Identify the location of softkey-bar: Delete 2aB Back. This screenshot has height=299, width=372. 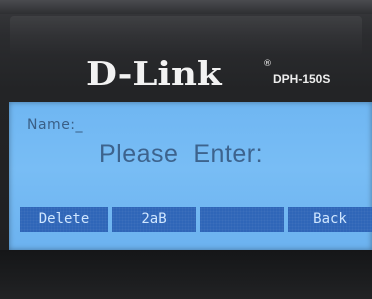
(196, 219).